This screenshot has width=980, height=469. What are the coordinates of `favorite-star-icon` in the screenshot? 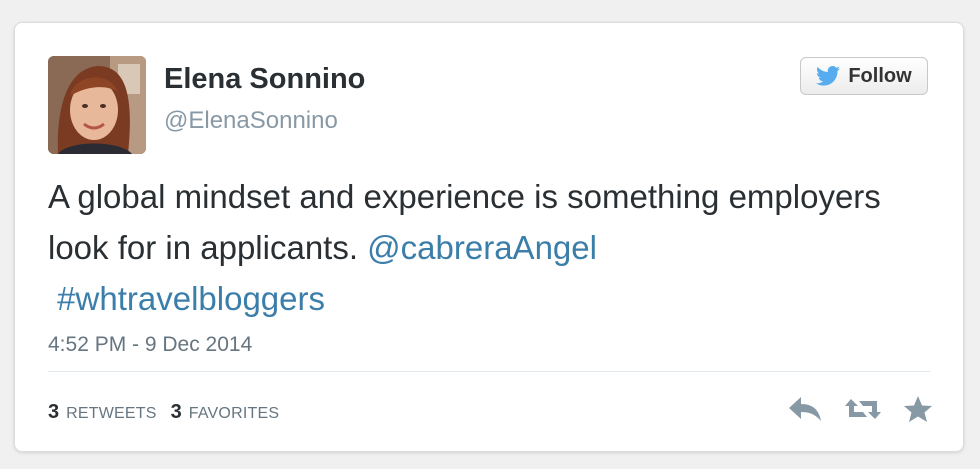 It's located at (918, 409).